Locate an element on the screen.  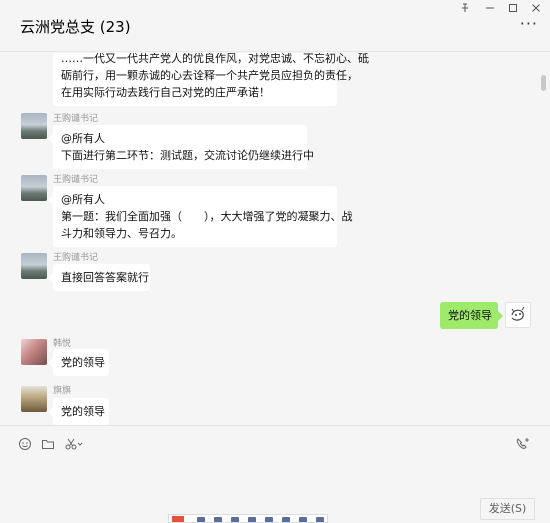
ime-voice-icon is located at coordinates (252, 519).